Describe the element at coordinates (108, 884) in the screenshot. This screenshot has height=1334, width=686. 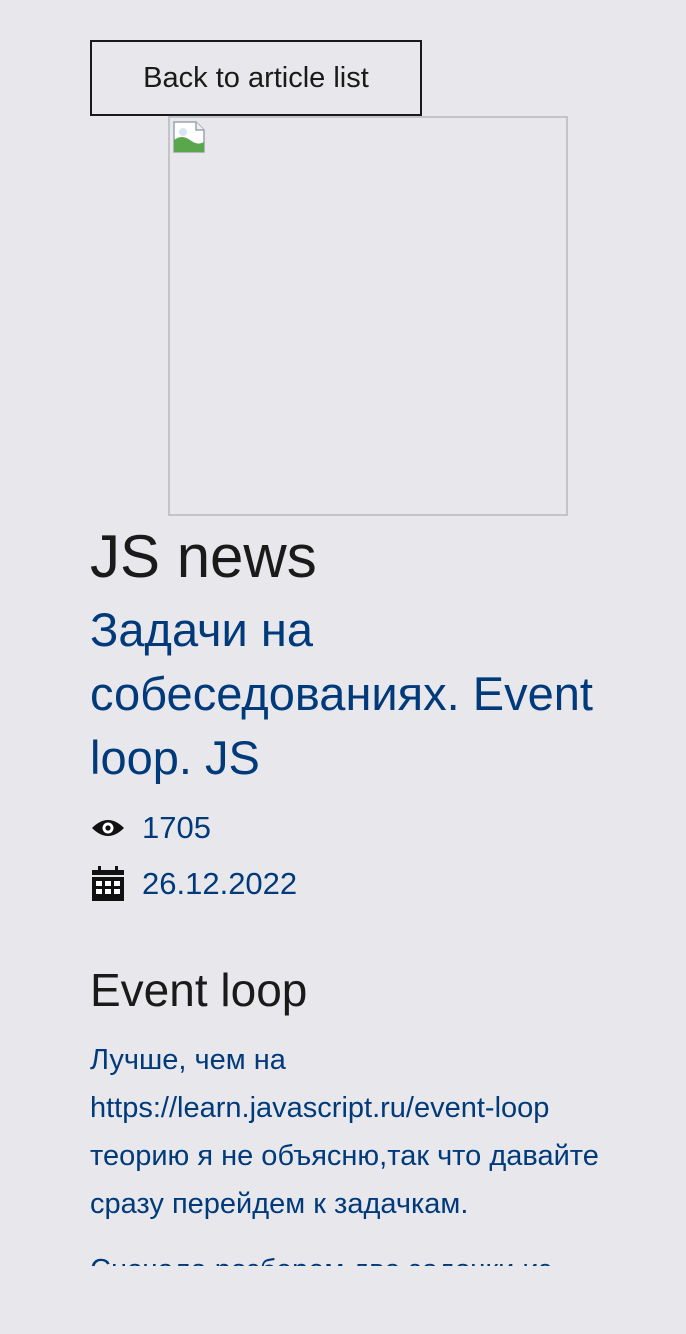
I see `calendar-icon` at that location.